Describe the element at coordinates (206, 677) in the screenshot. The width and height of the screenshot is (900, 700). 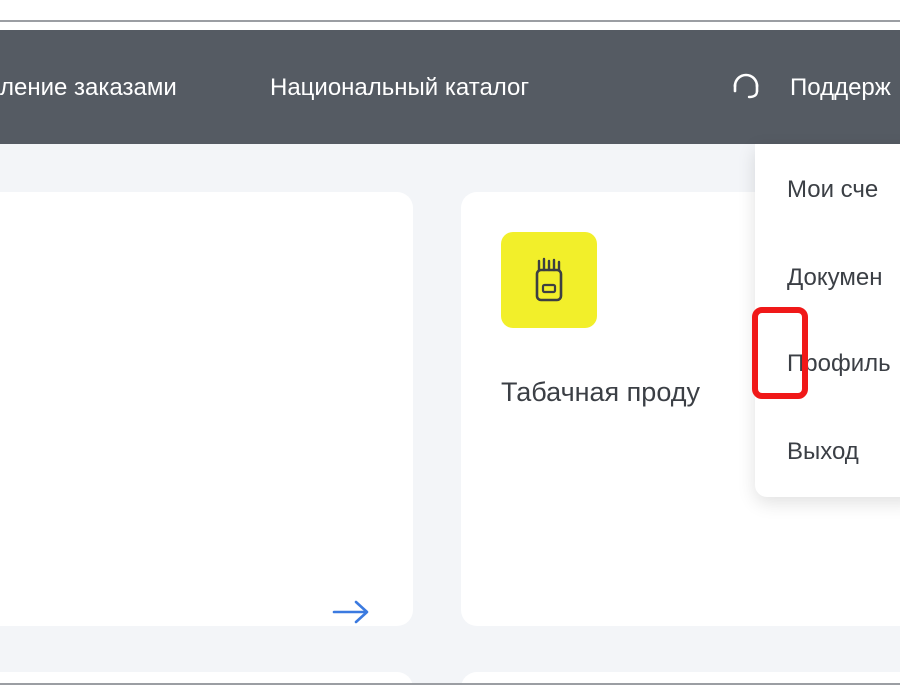
I see `product-card-row2-left` at that location.